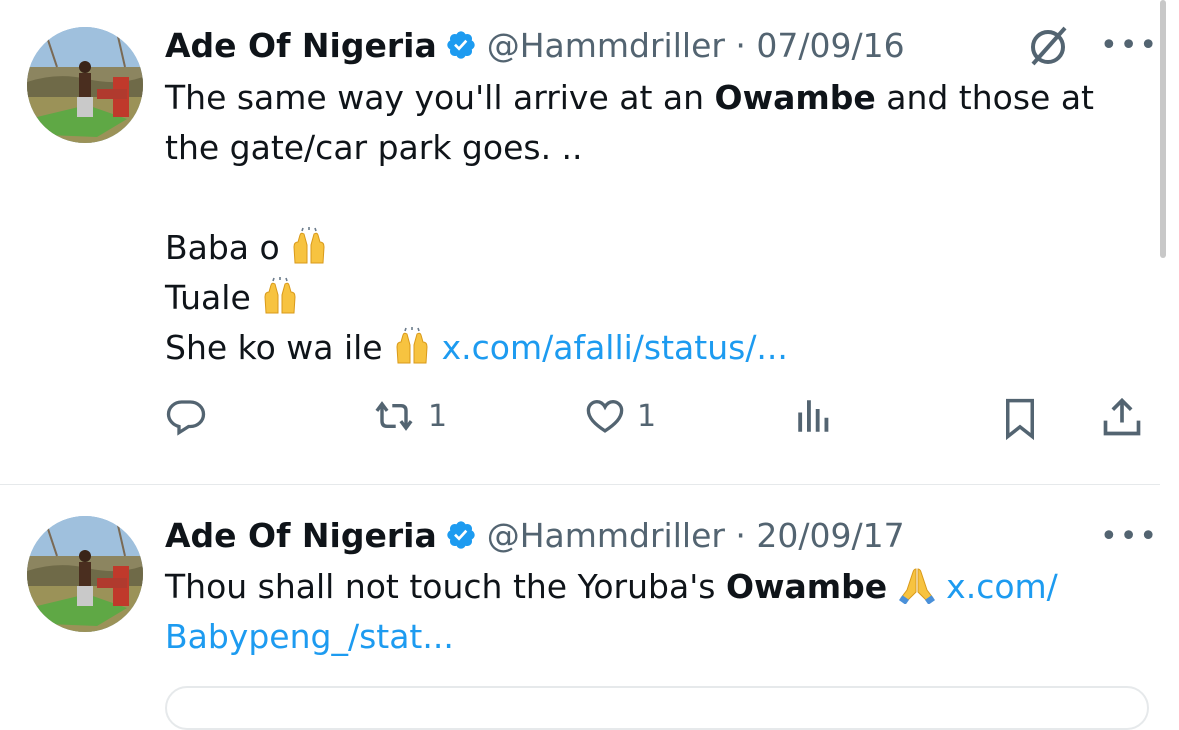 This screenshot has width=1179, height=730. I want to click on like-button: 1, so click(619, 416).